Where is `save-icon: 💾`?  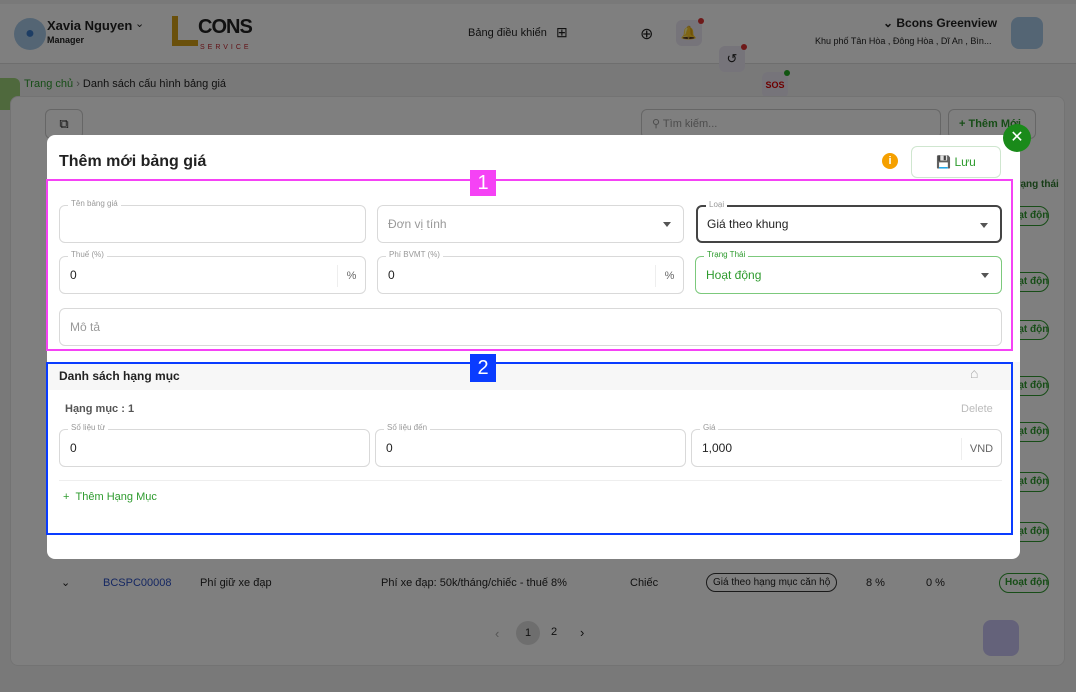
save-icon: 💾 is located at coordinates (944, 162).